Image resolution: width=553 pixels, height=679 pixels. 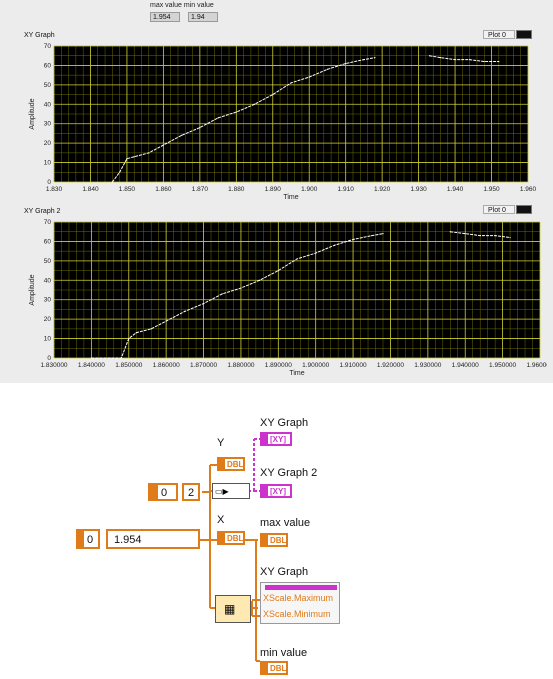 What do you see at coordinates (418, 189) in the screenshot?
I see `x-tick-label: 1.930` at bounding box center [418, 189].